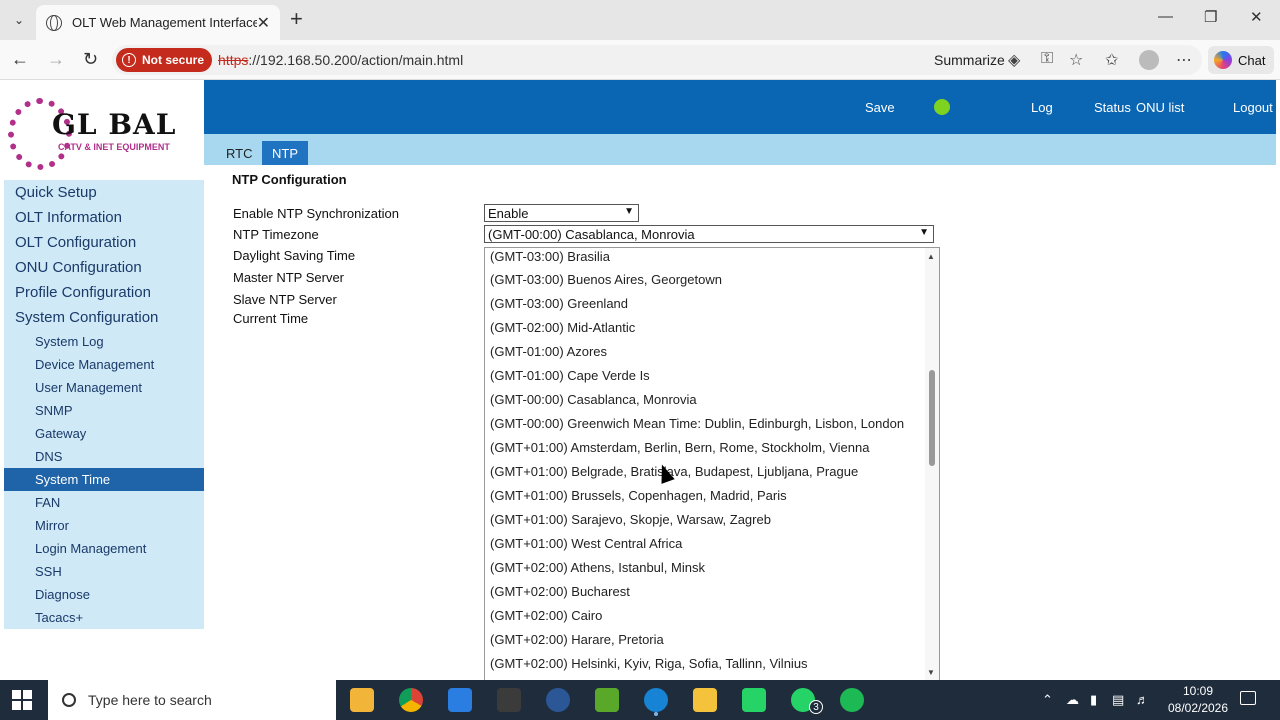 This screenshot has width=1280, height=720. I want to click on windows-start-icon, so click(22, 700).